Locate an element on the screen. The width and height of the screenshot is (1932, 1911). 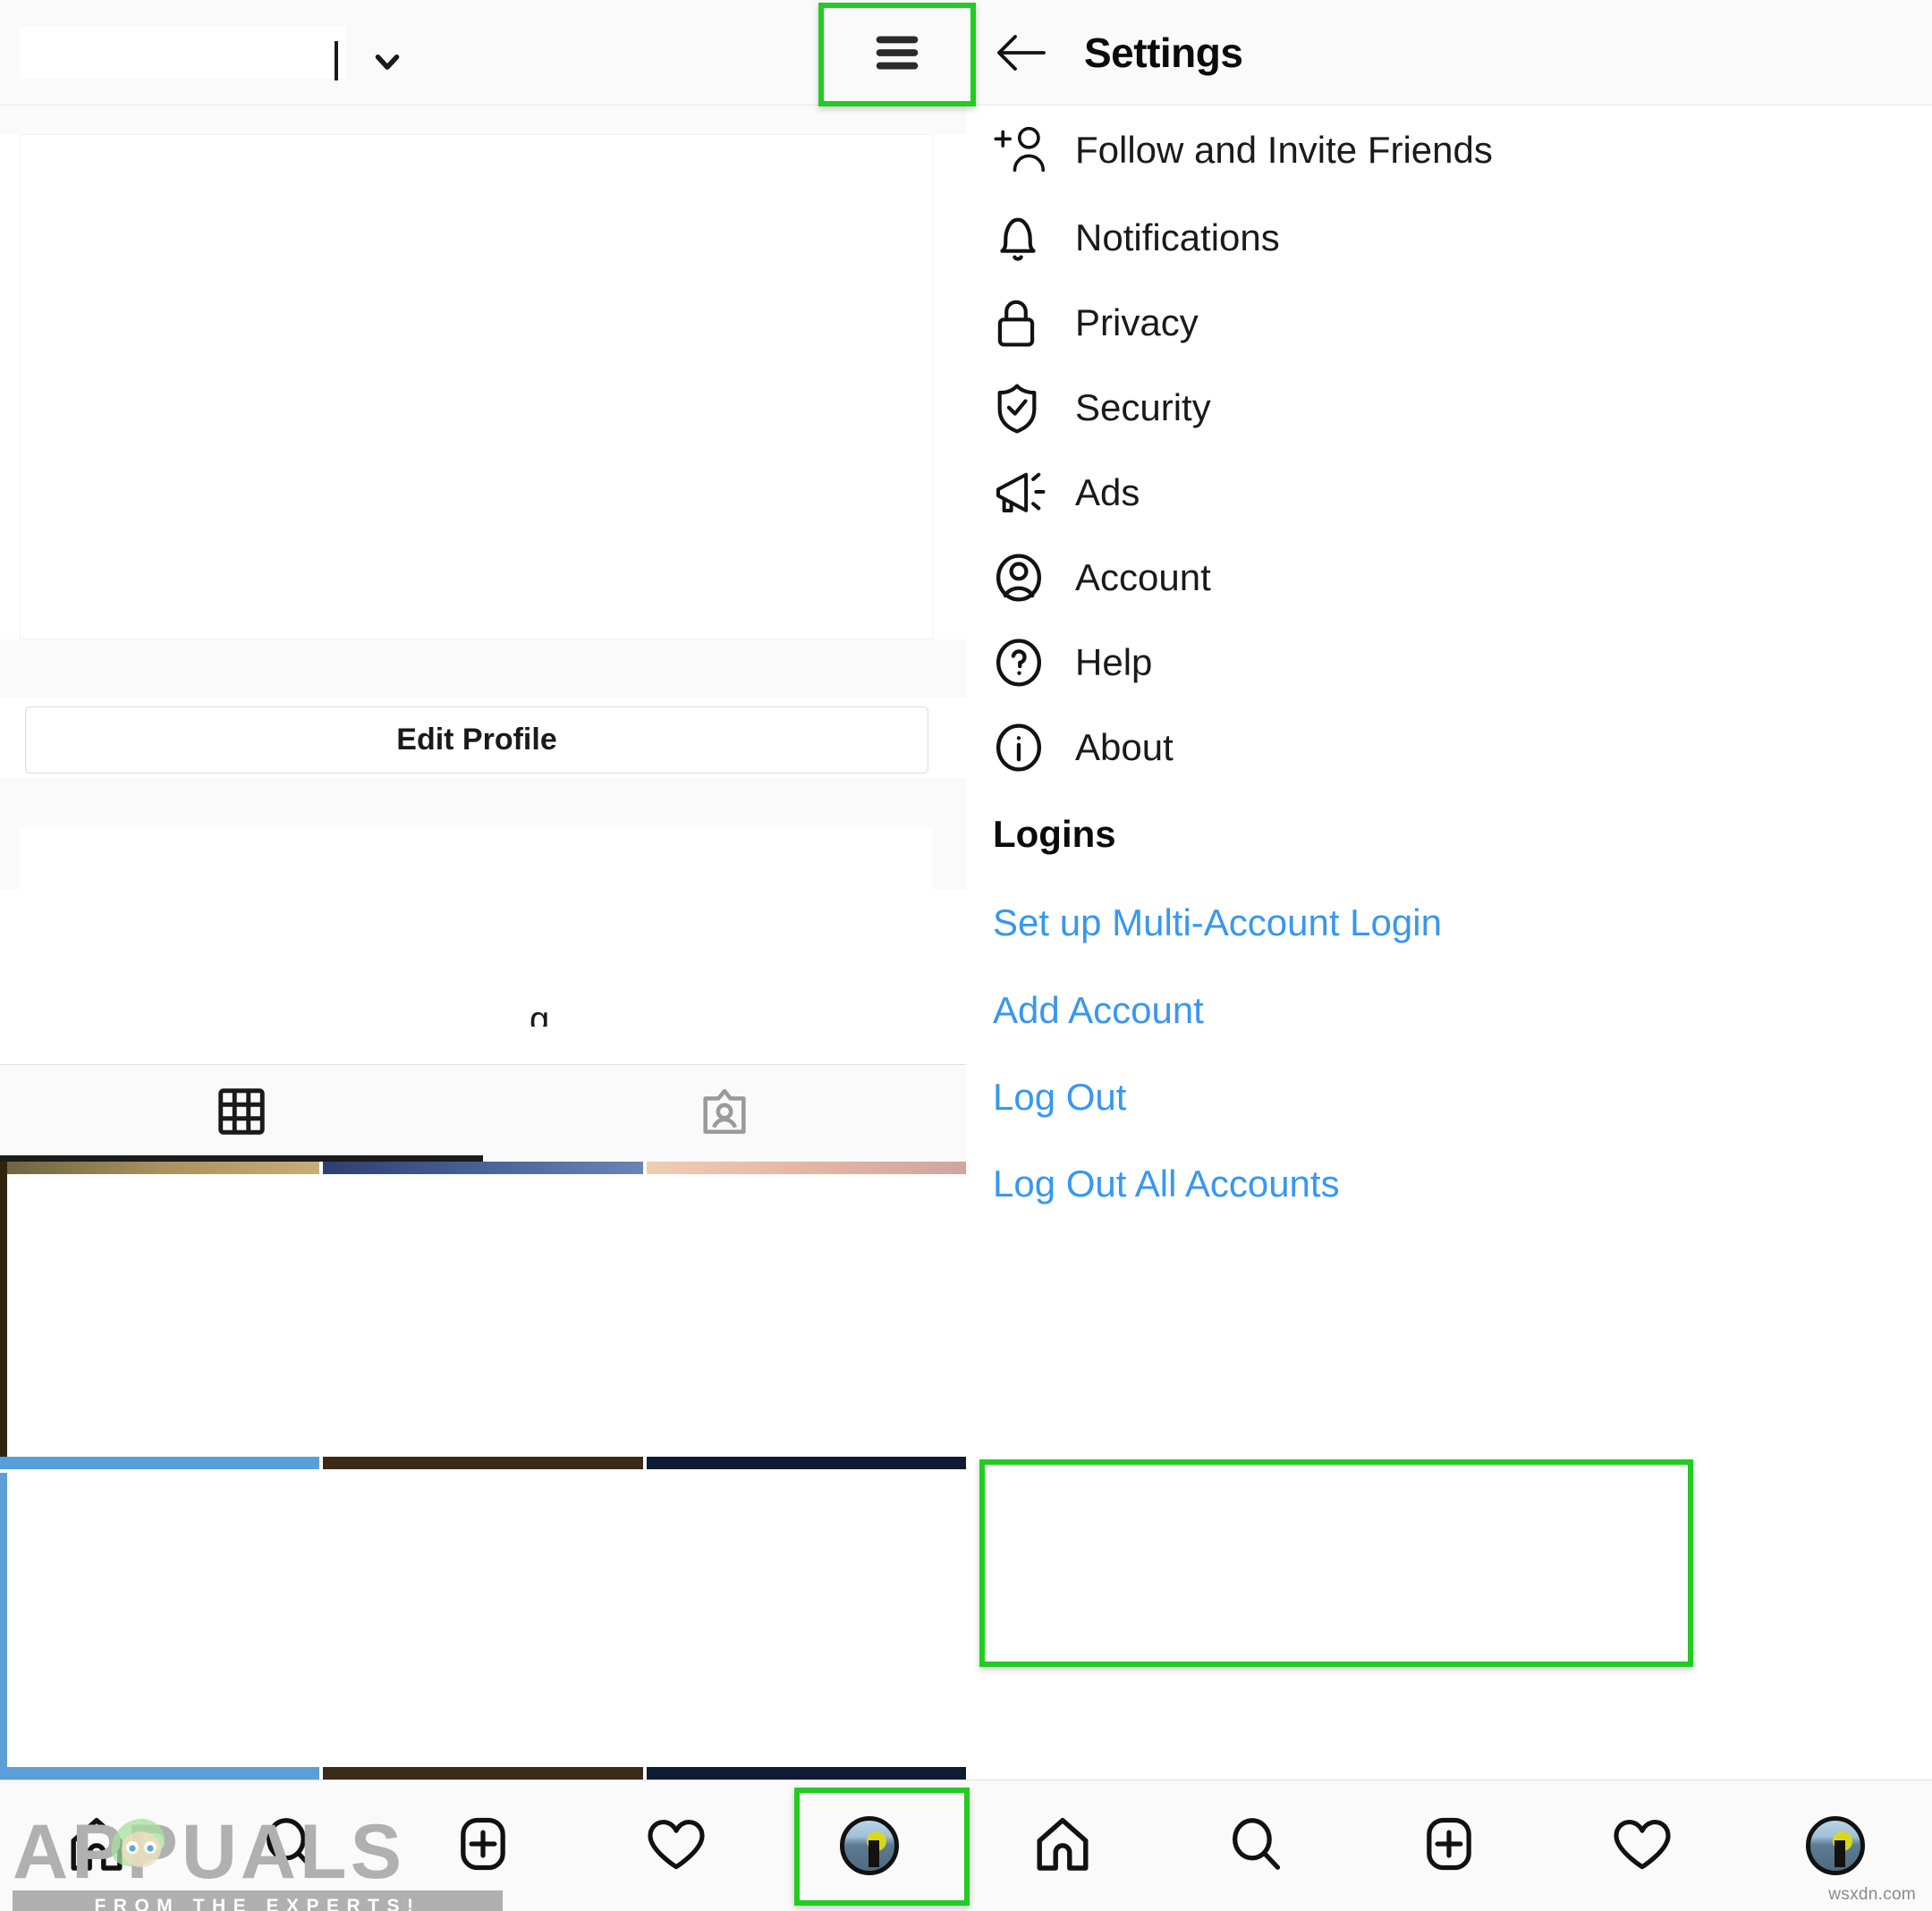
question-circle-icon is located at coordinates (1026, 662).